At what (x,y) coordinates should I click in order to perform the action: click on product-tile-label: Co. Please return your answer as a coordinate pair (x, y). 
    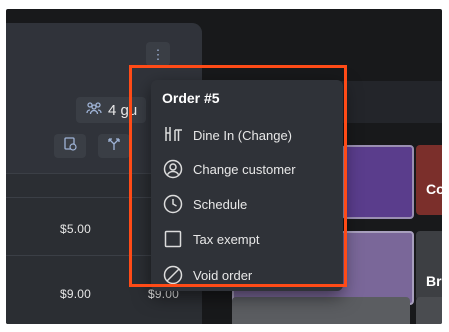
    Looking at the image, I should click on (434, 189).